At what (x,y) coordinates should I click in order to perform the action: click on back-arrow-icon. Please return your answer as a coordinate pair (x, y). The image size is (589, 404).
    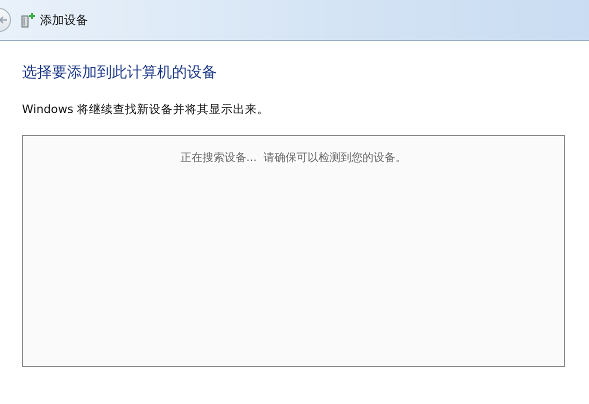
    Looking at the image, I should click on (4, 20).